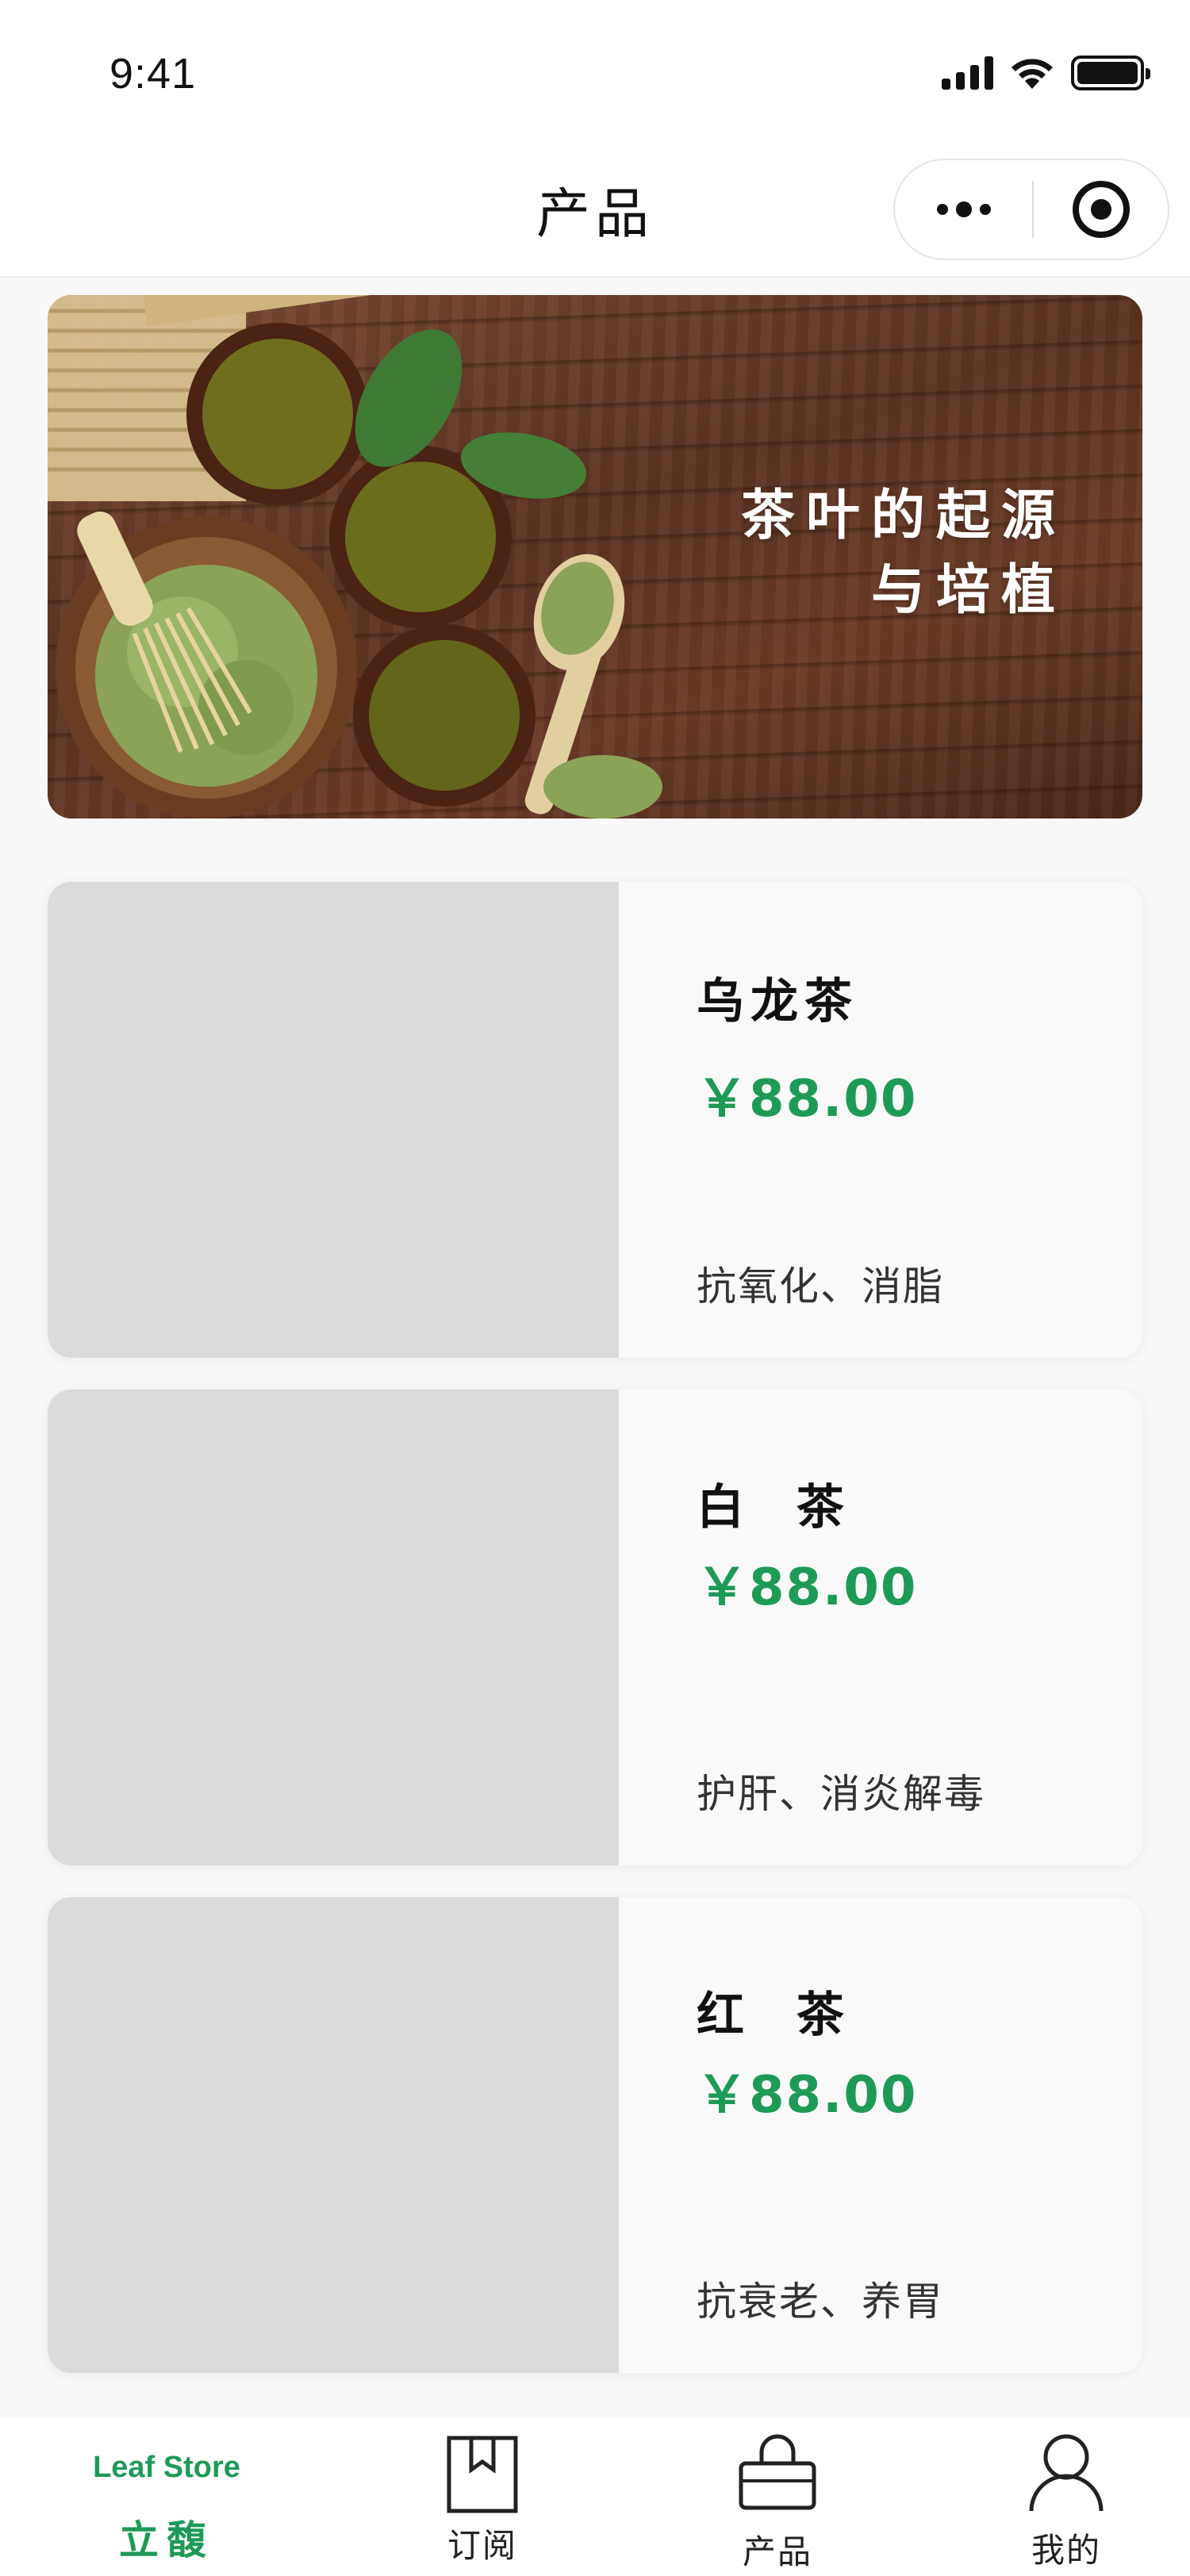  Describe the element at coordinates (595, 2496) in the screenshot. I see `tab-bar: Leaf Store 立馥 订阅 产品 我的` at that location.